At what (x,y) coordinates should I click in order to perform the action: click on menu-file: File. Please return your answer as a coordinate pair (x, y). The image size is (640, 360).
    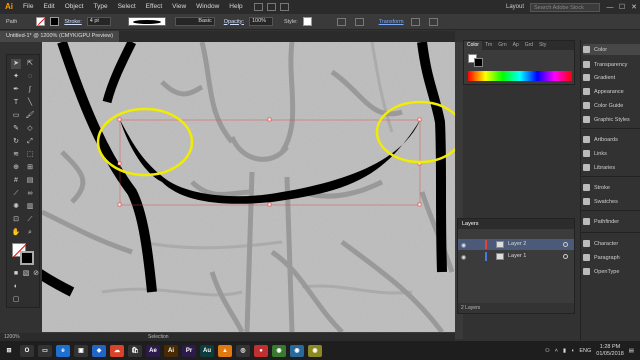
    Looking at the image, I should click on (28, 7).